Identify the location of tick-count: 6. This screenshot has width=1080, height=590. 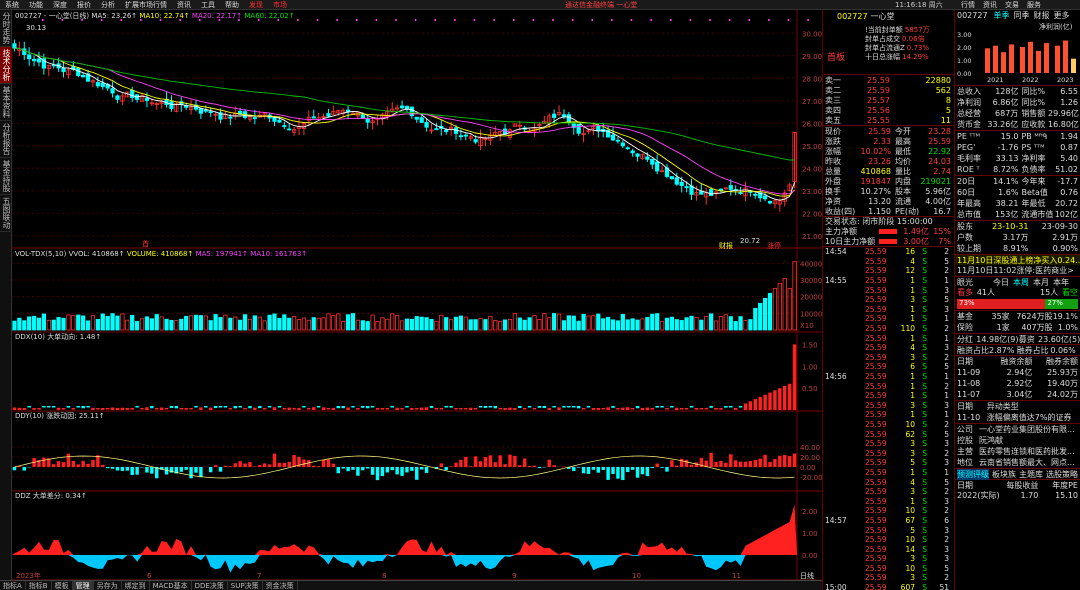
(946, 520).